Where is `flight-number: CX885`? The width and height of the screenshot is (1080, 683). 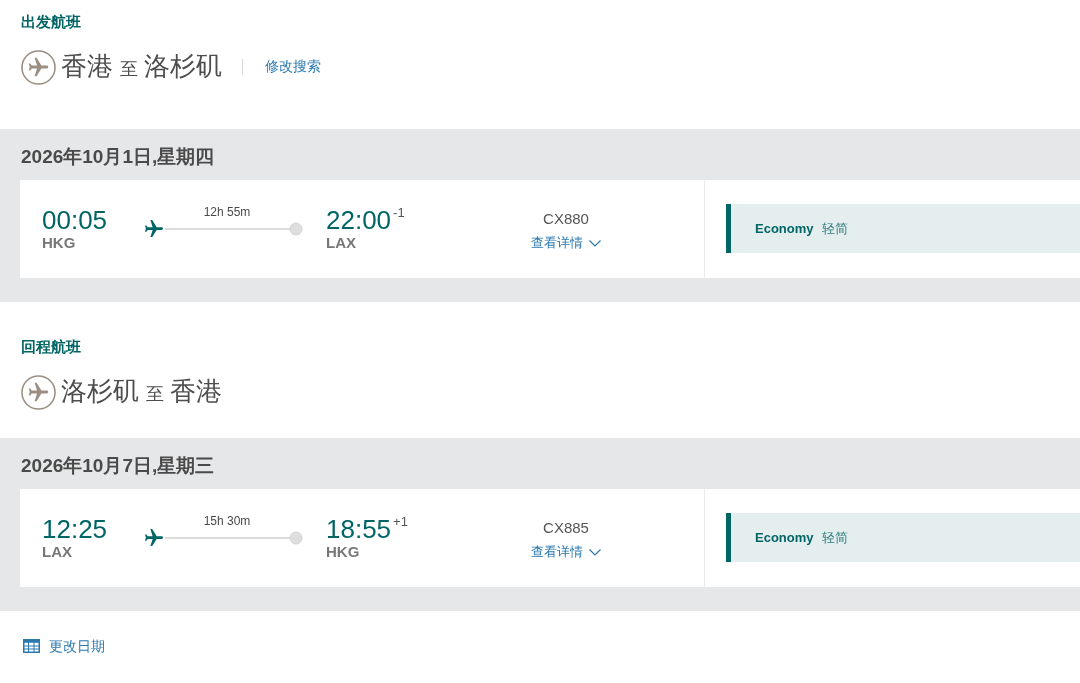 flight-number: CX885 is located at coordinates (566, 528).